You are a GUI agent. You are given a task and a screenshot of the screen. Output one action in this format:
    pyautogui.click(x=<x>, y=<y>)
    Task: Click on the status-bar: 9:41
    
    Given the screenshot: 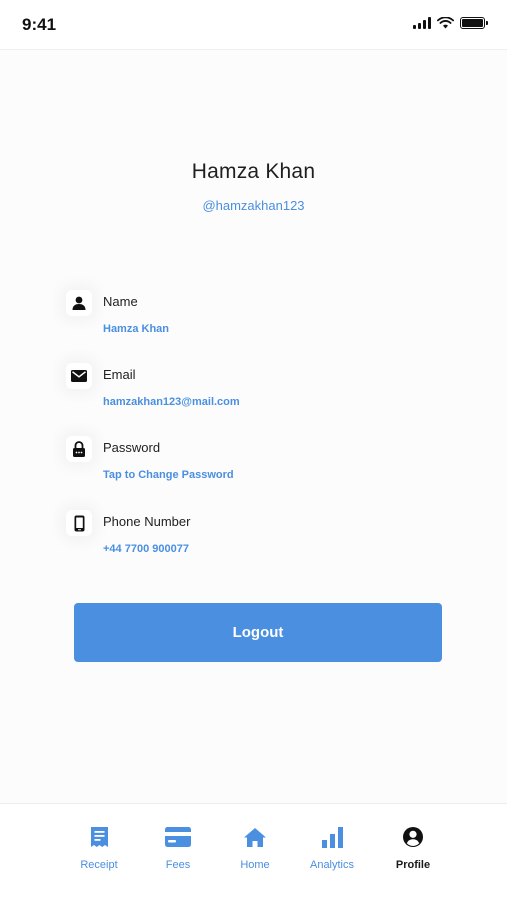 What is the action you would take?
    pyautogui.click(x=253, y=25)
    